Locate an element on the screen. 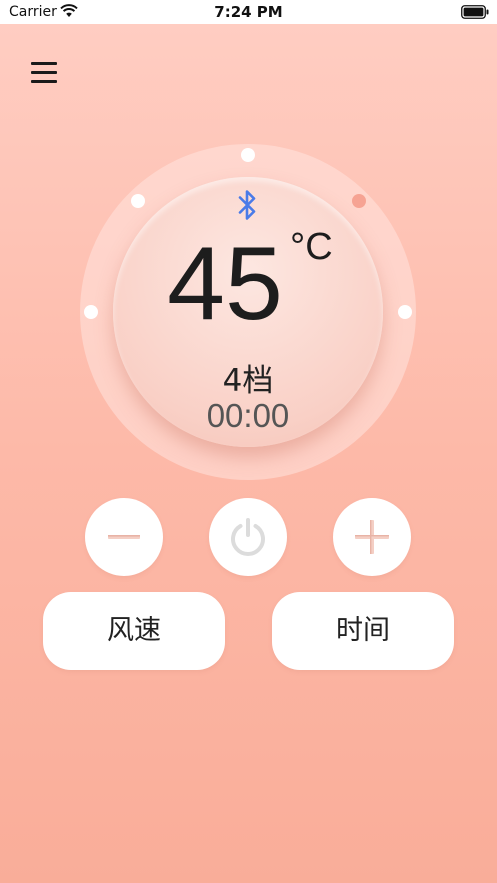 Image resolution: width=497 pixels, height=883 pixels. temperature-value: 45 is located at coordinates (225, 284).